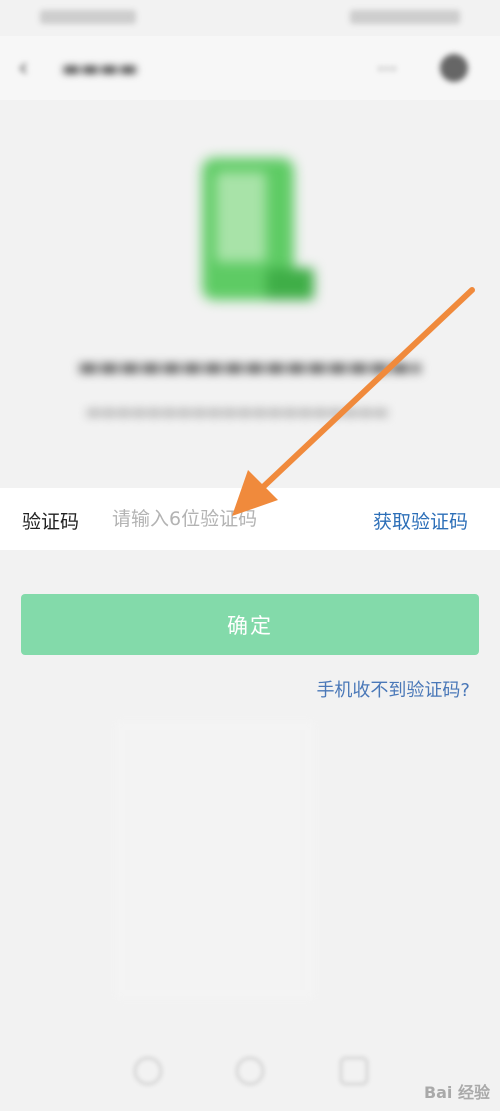 The height and width of the screenshot is (1111, 500). What do you see at coordinates (237, 411) in the screenshot?
I see `blurred-subtext: ▬▬▬▬▬▬▬▬▬▬▬▬▬▬▬▬▬▬▬▬` at bounding box center [237, 411].